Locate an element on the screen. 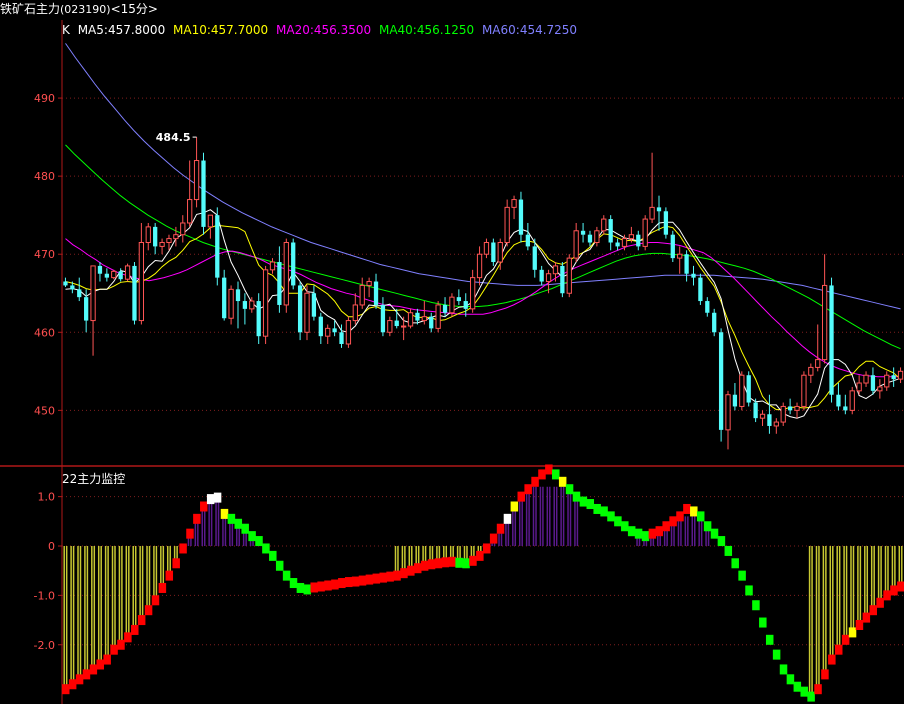 The height and width of the screenshot is (704, 904). high-marker-label: 484.5 is located at coordinates (173, 137).